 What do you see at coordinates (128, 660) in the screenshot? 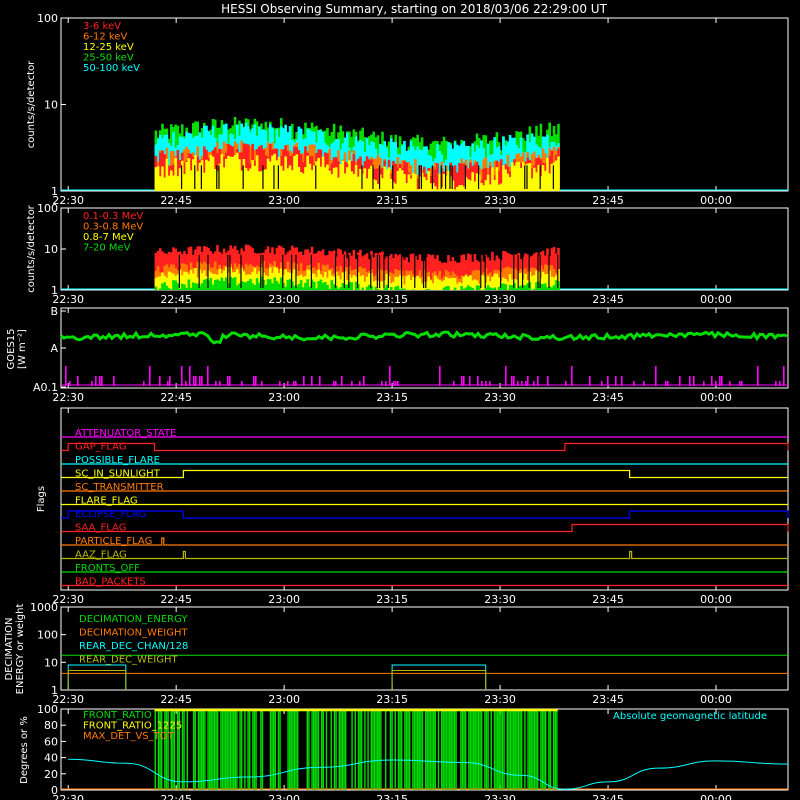
I see `decimation-legend-entry: REAR_DEC_WEIGHT` at bounding box center [128, 660].